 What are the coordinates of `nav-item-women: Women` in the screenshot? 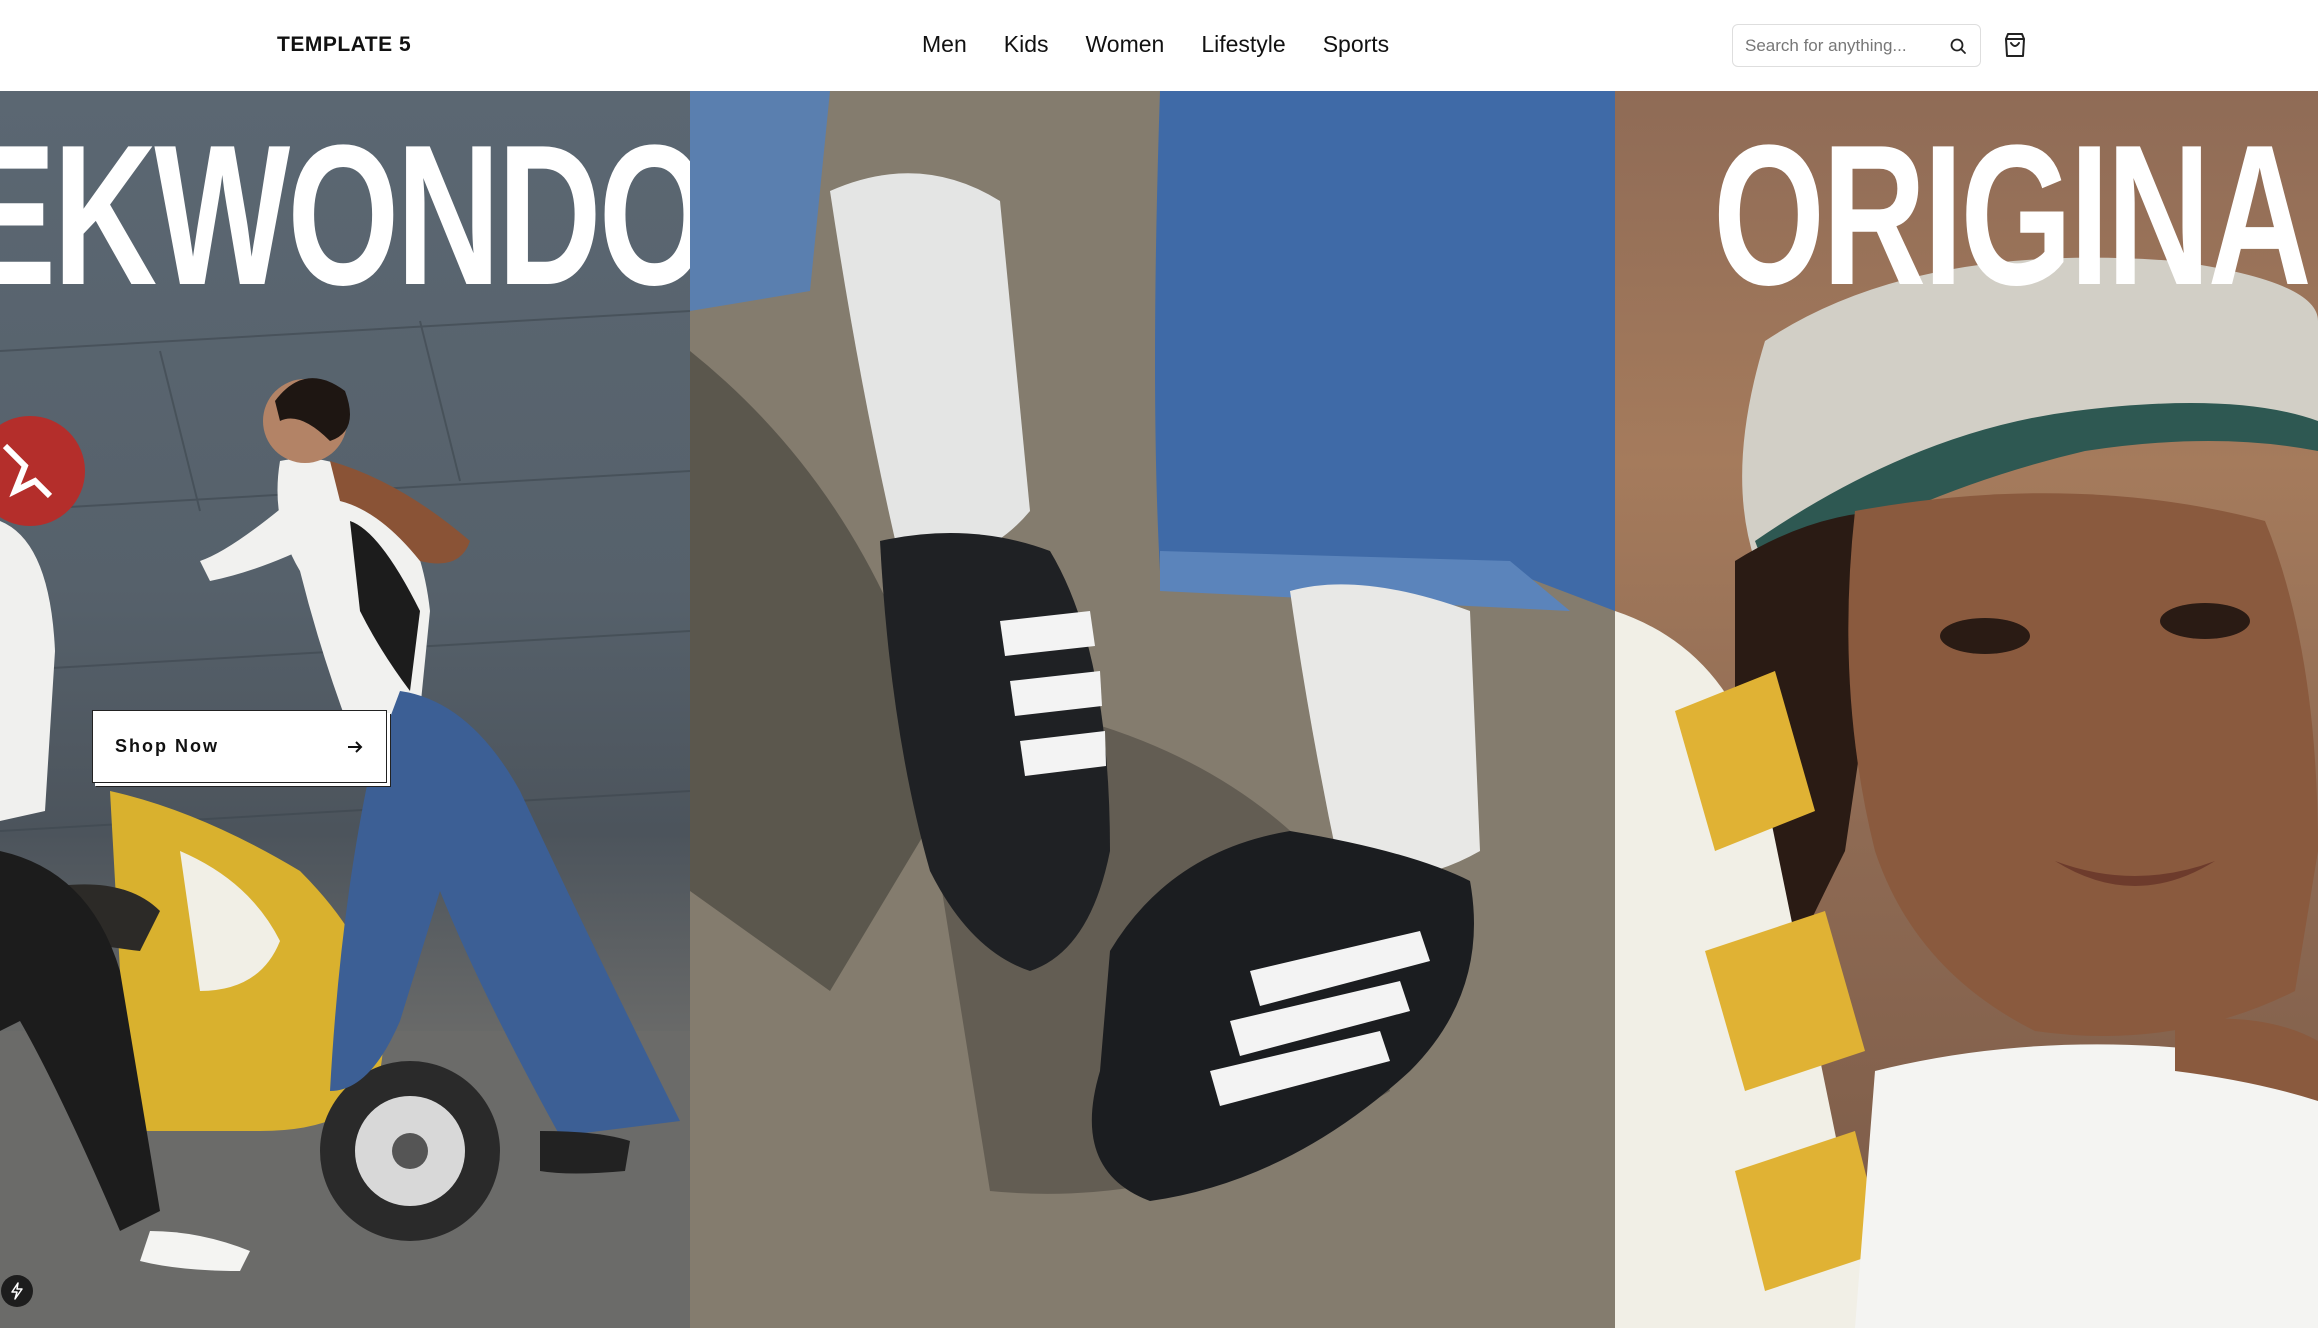 It's located at (1125, 44).